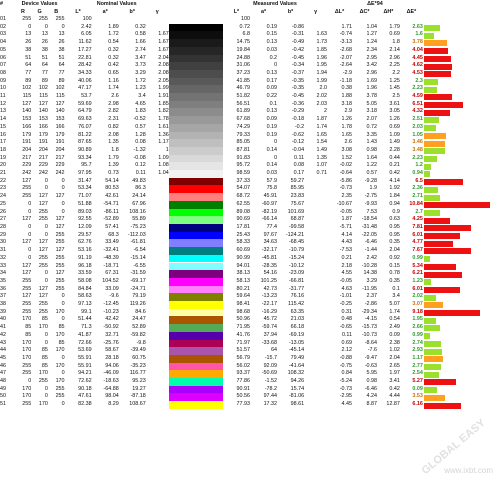 Image resolution: width=499 pixels, height=481 pixels. What do you see at coordinates (243, 219) in the screenshot?
I see `cell-mL: 90.69` at bounding box center [243, 219].